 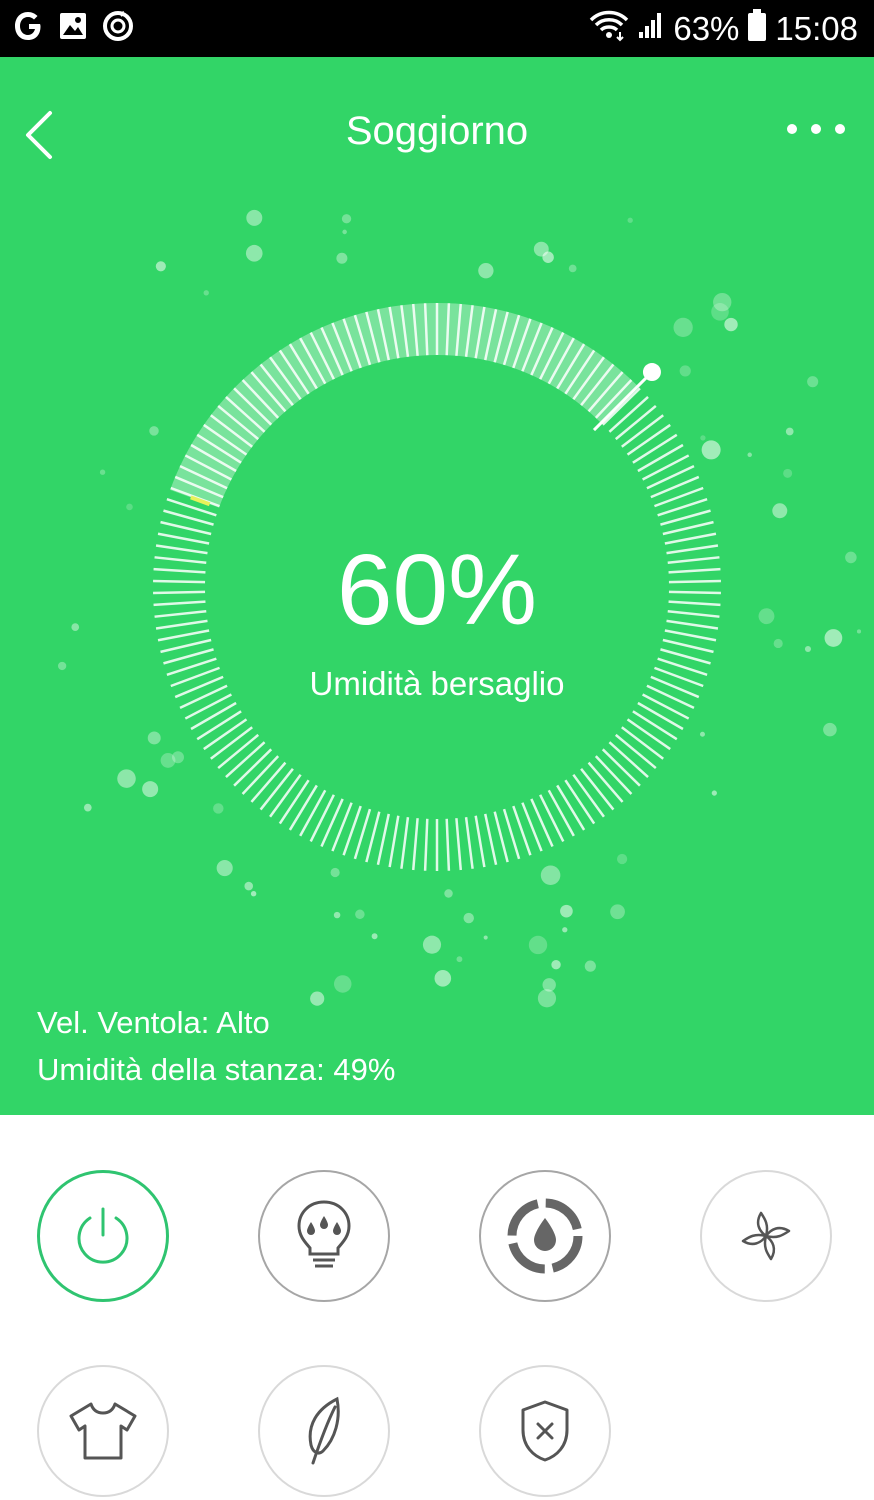 What do you see at coordinates (28, 28) in the screenshot?
I see `google-icon` at bounding box center [28, 28].